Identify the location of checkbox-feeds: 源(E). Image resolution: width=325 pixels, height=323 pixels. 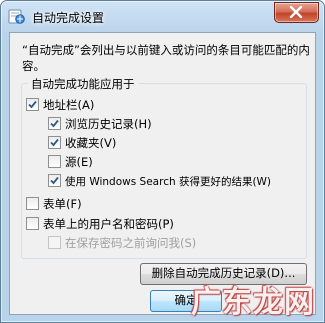
(70, 163).